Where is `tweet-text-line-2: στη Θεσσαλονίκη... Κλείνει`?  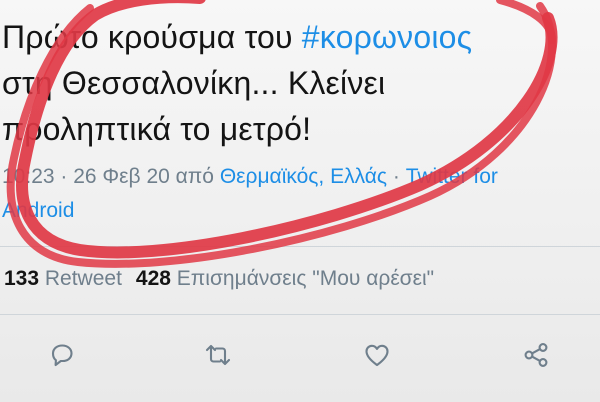 tweet-text-line-2: στη Θεσσαλονίκη... Κλείνει is located at coordinates (194, 83).